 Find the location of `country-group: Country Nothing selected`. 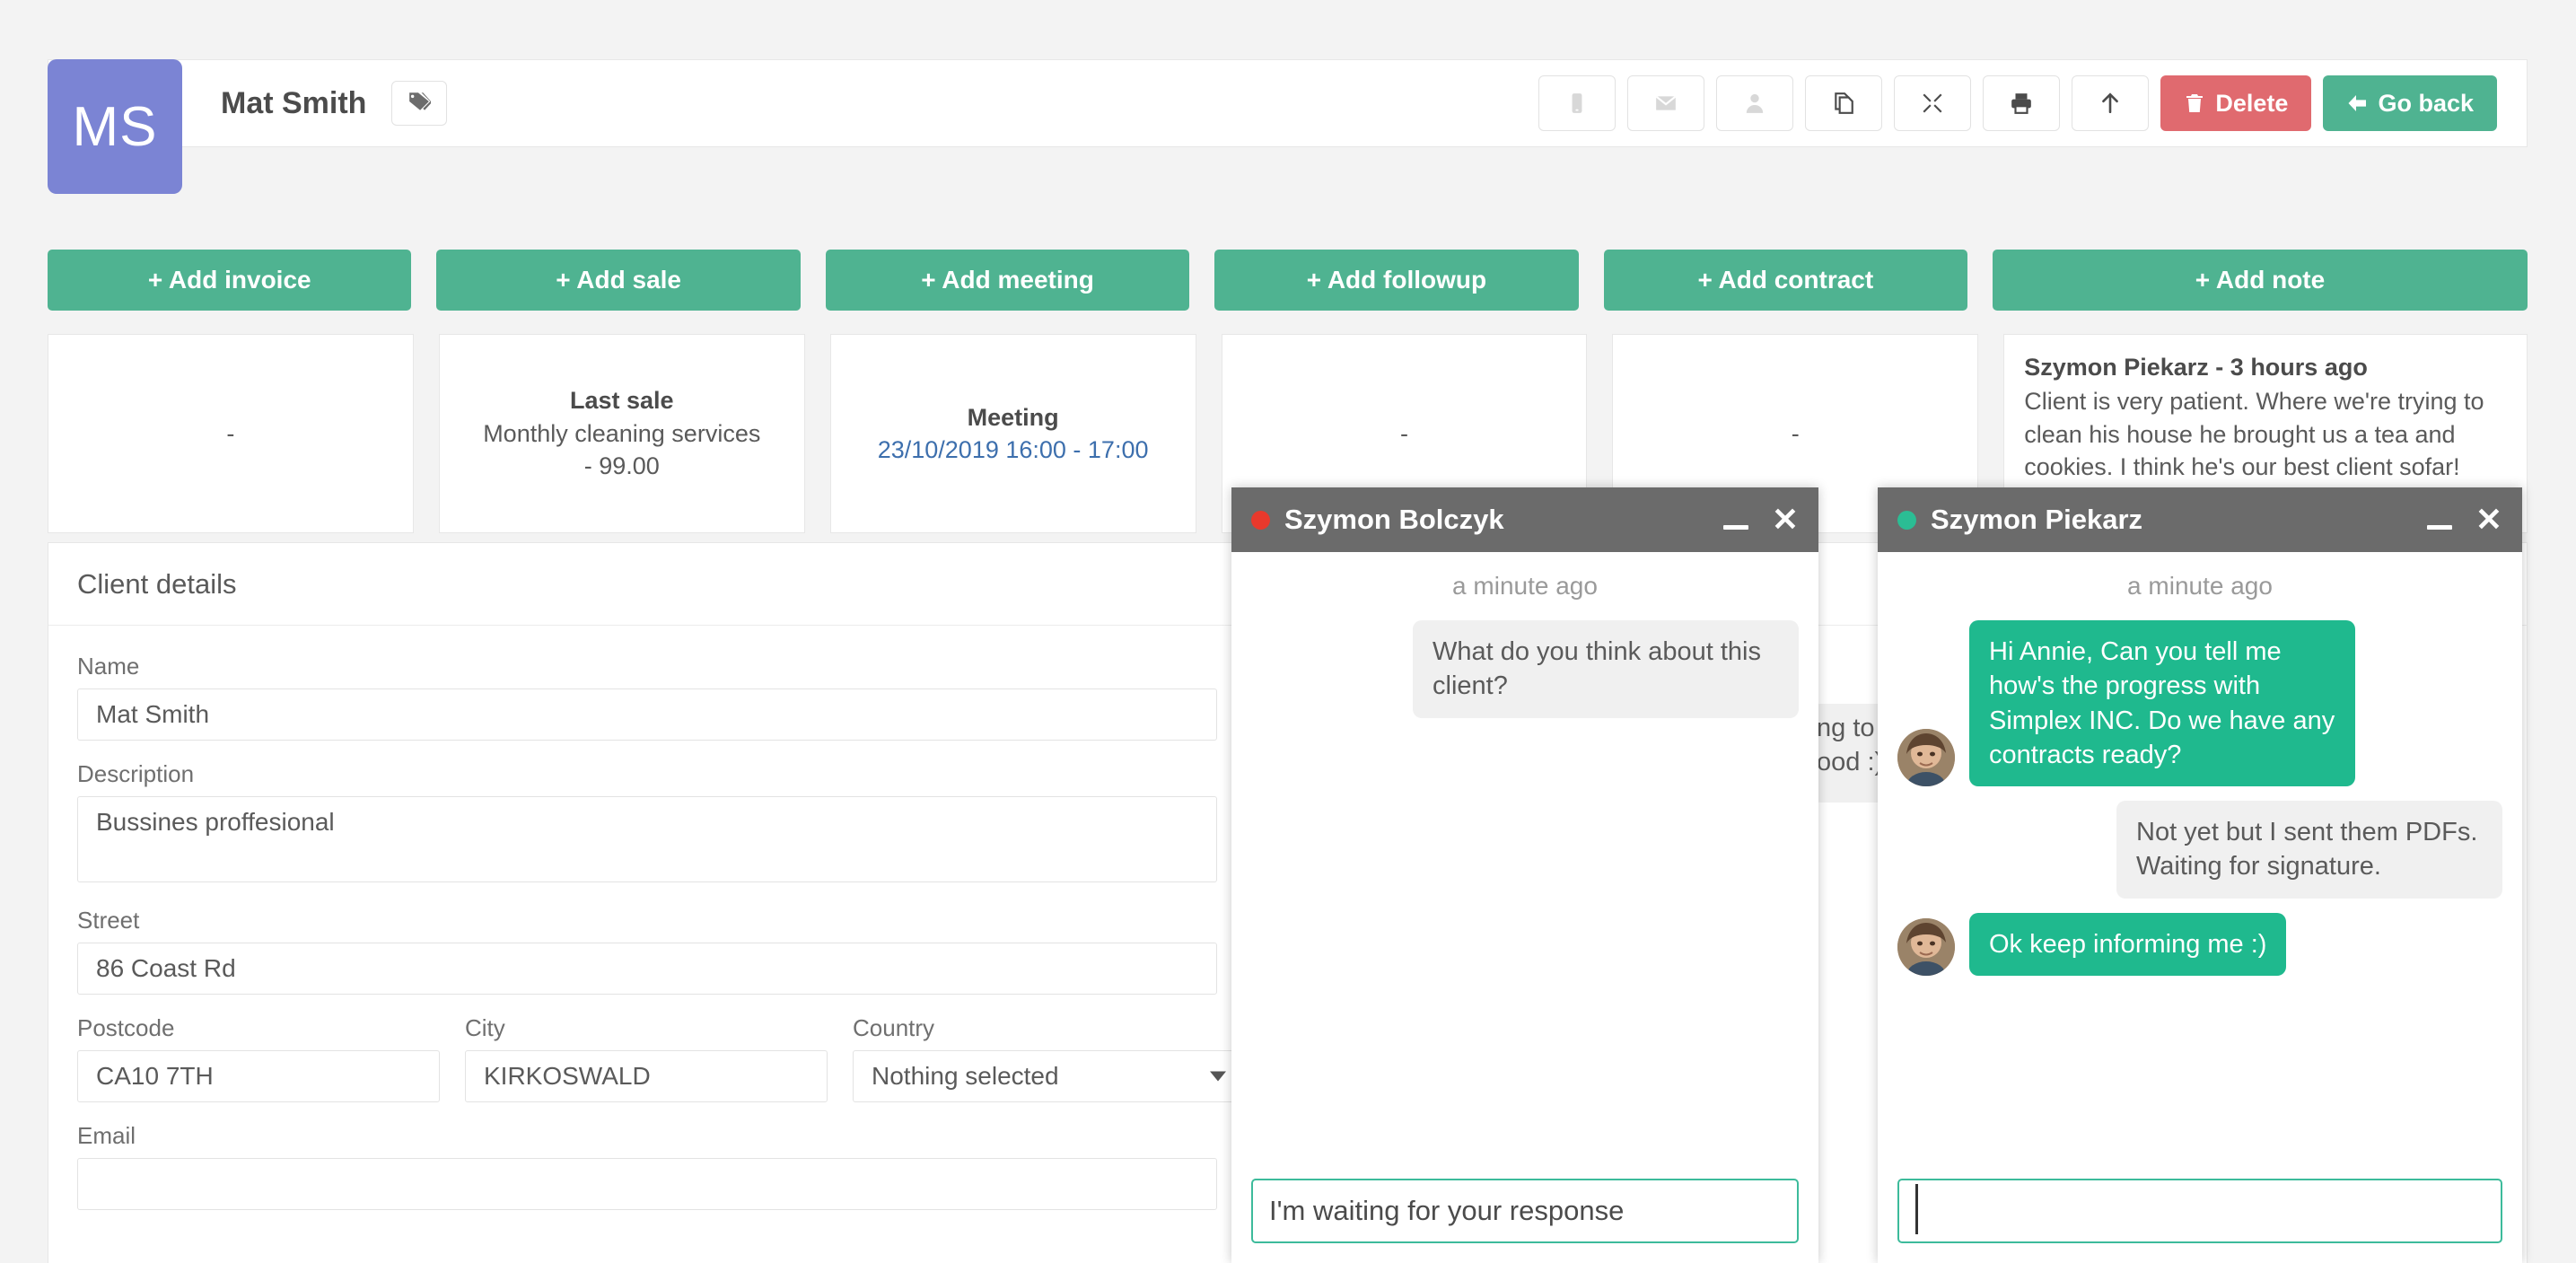

country-group: Country Nothing selected is located at coordinates (1049, 1058).